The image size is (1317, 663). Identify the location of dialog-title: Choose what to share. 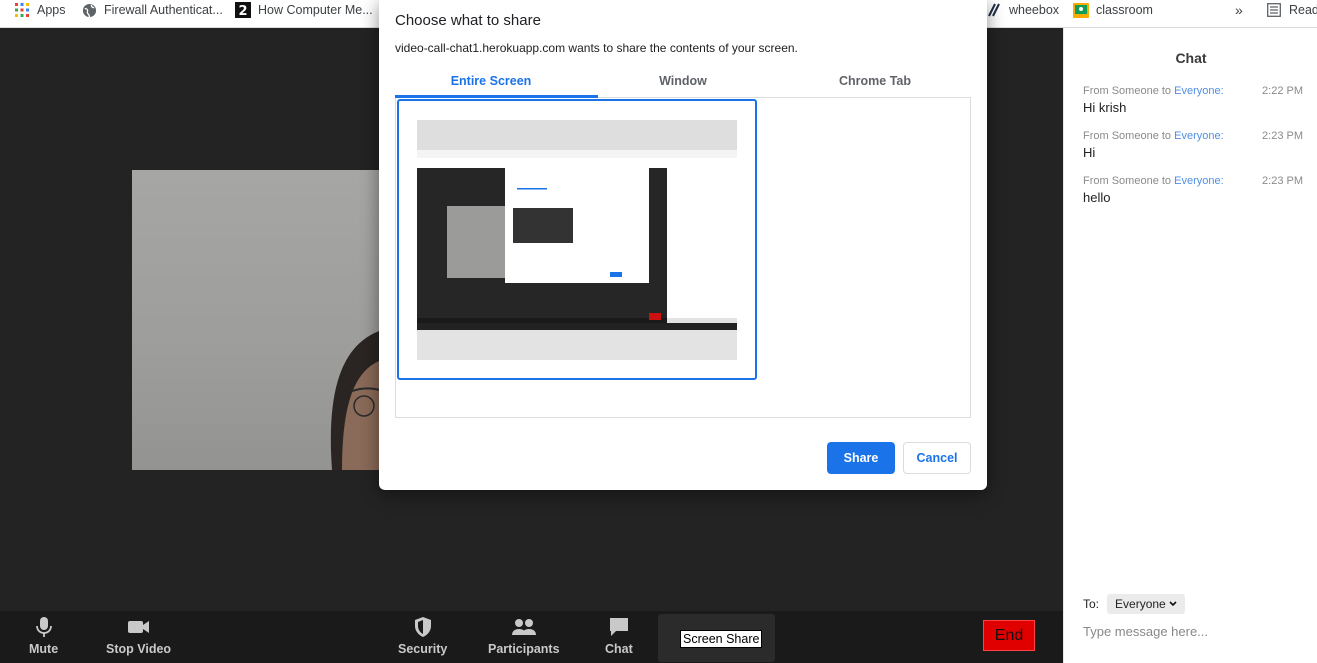
(468, 20).